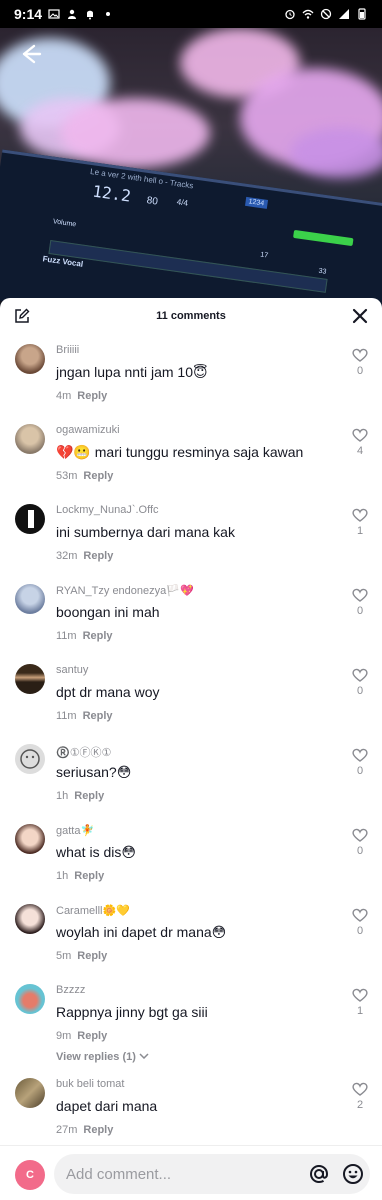 This screenshot has height=1200, width=382. What do you see at coordinates (108, 612) in the screenshot?
I see `comment-text: boongan ini mah` at bounding box center [108, 612].